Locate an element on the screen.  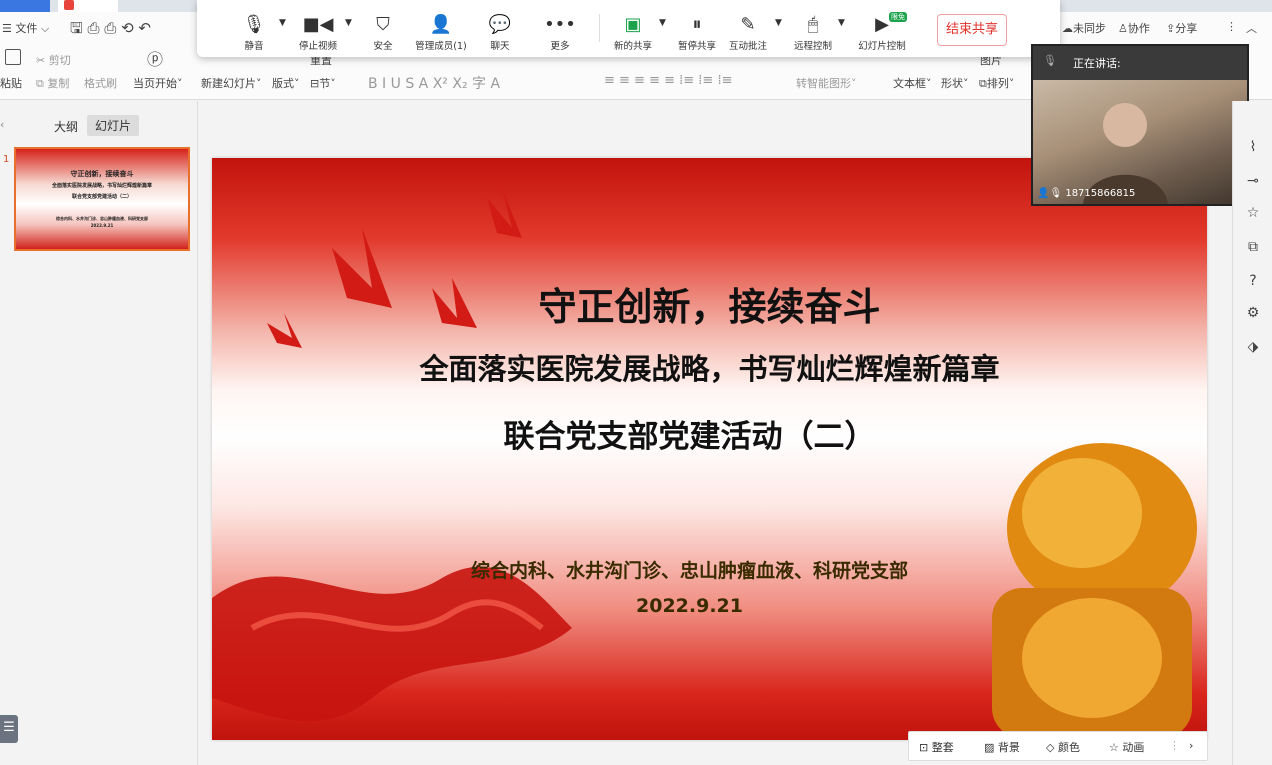
free-badge: 限免 is located at coordinates (898, 17).